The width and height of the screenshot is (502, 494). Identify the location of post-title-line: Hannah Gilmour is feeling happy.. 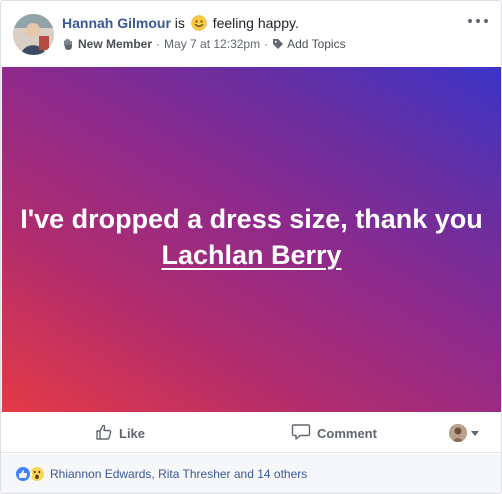
(180, 23).